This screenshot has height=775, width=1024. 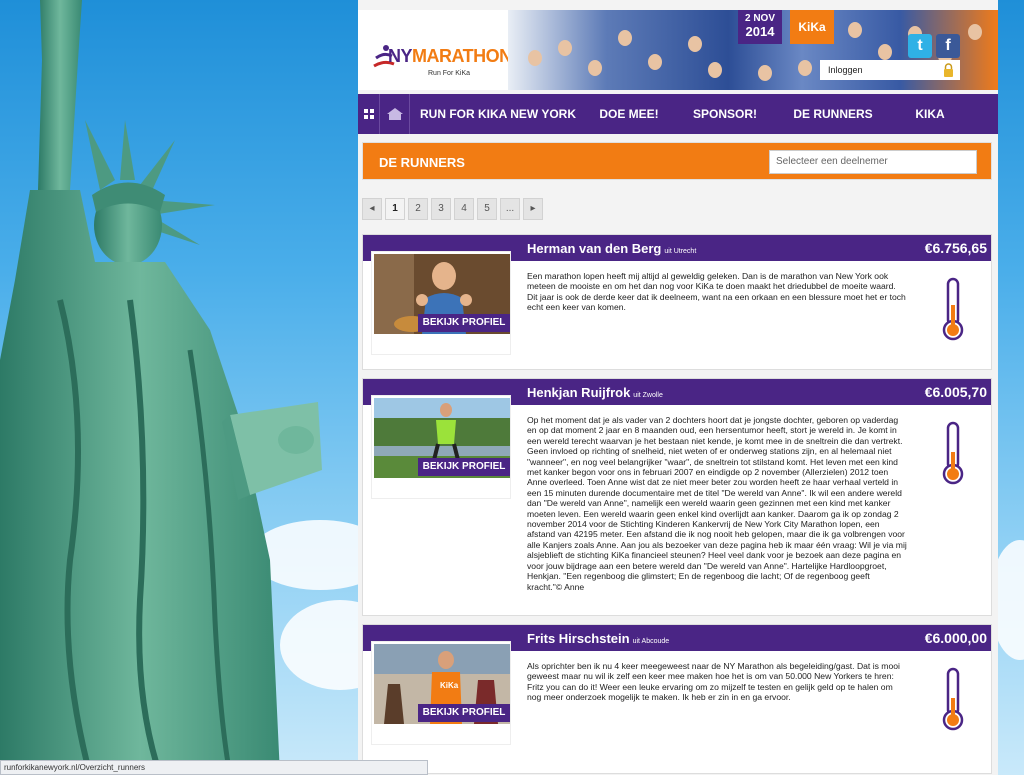 I want to click on pagination-page-2: 2, so click(x=418, y=209).